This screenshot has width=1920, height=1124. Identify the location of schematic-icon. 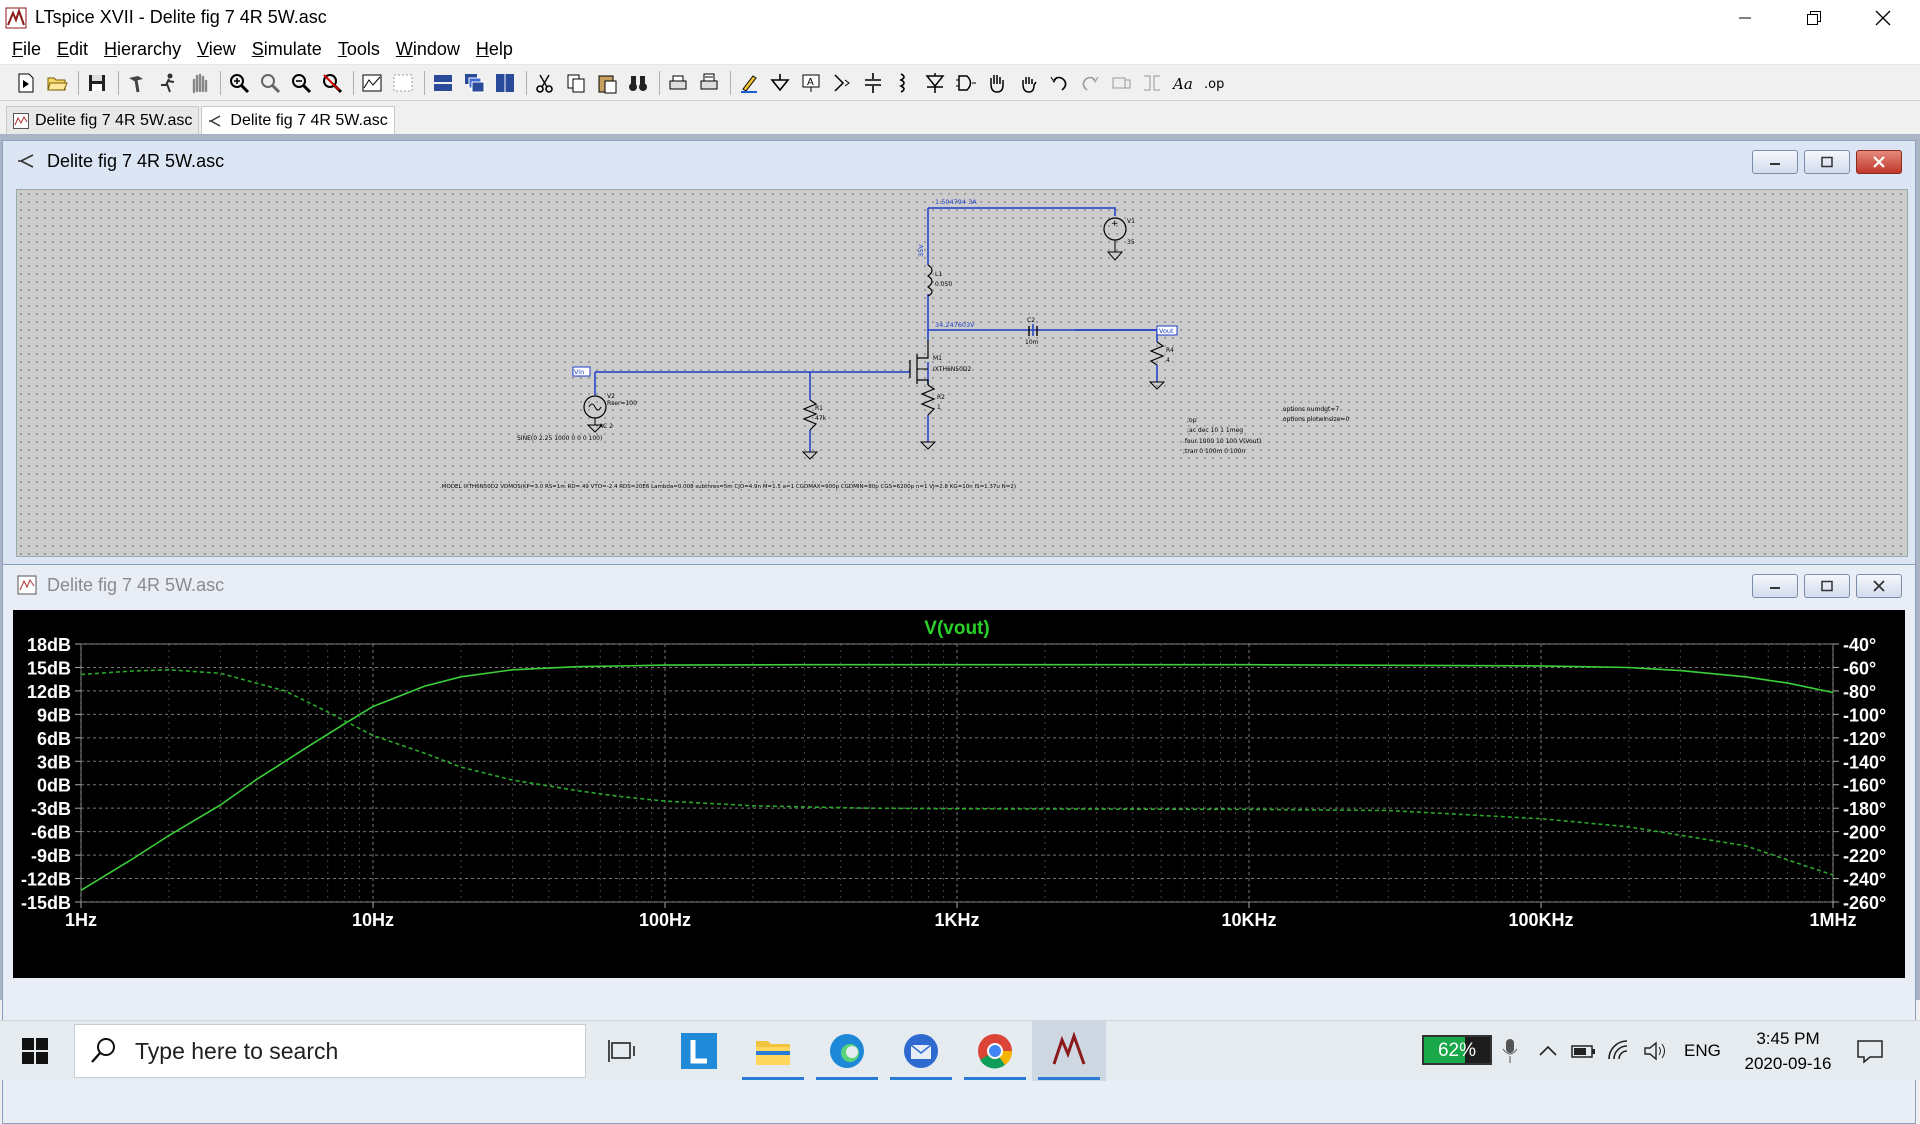
(26, 161).